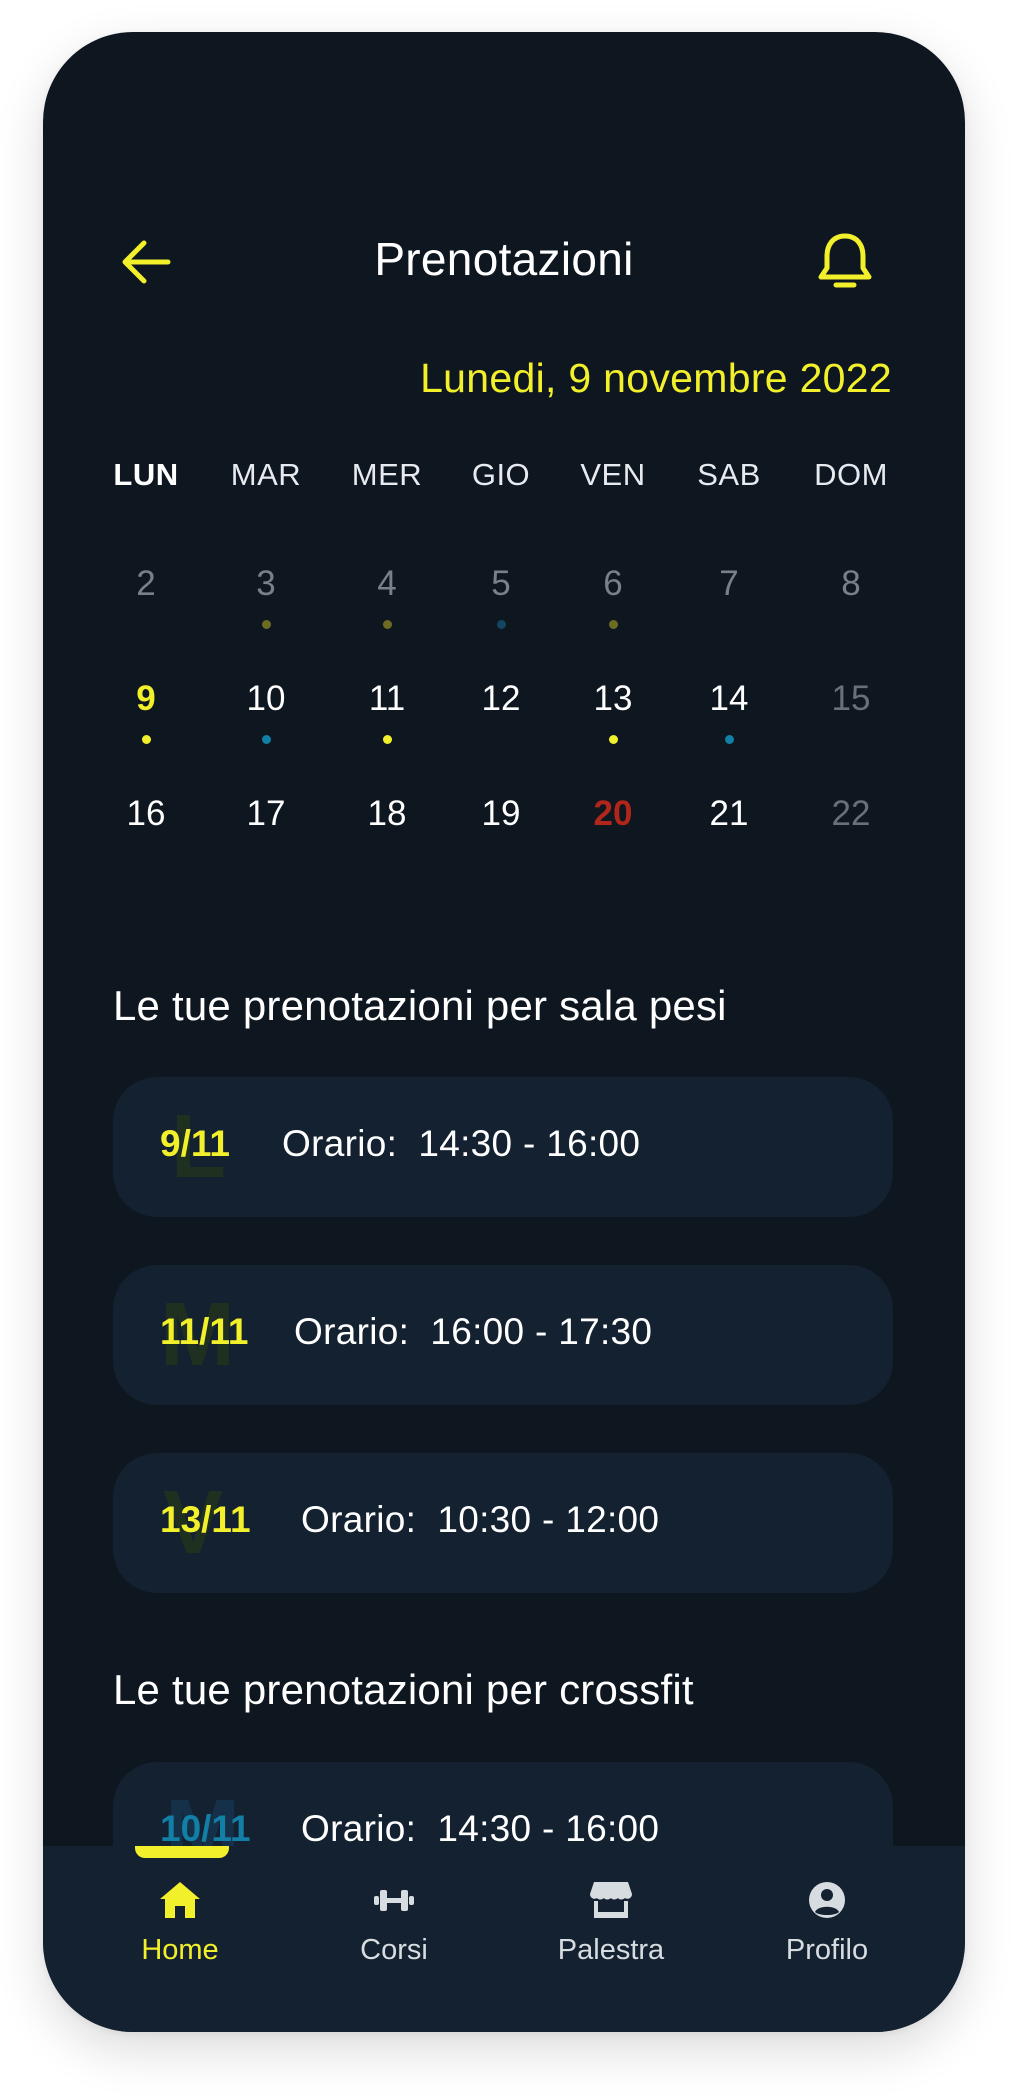  What do you see at coordinates (180, 1950) in the screenshot?
I see `nav-label: Home` at bounding box center [180, 1950].